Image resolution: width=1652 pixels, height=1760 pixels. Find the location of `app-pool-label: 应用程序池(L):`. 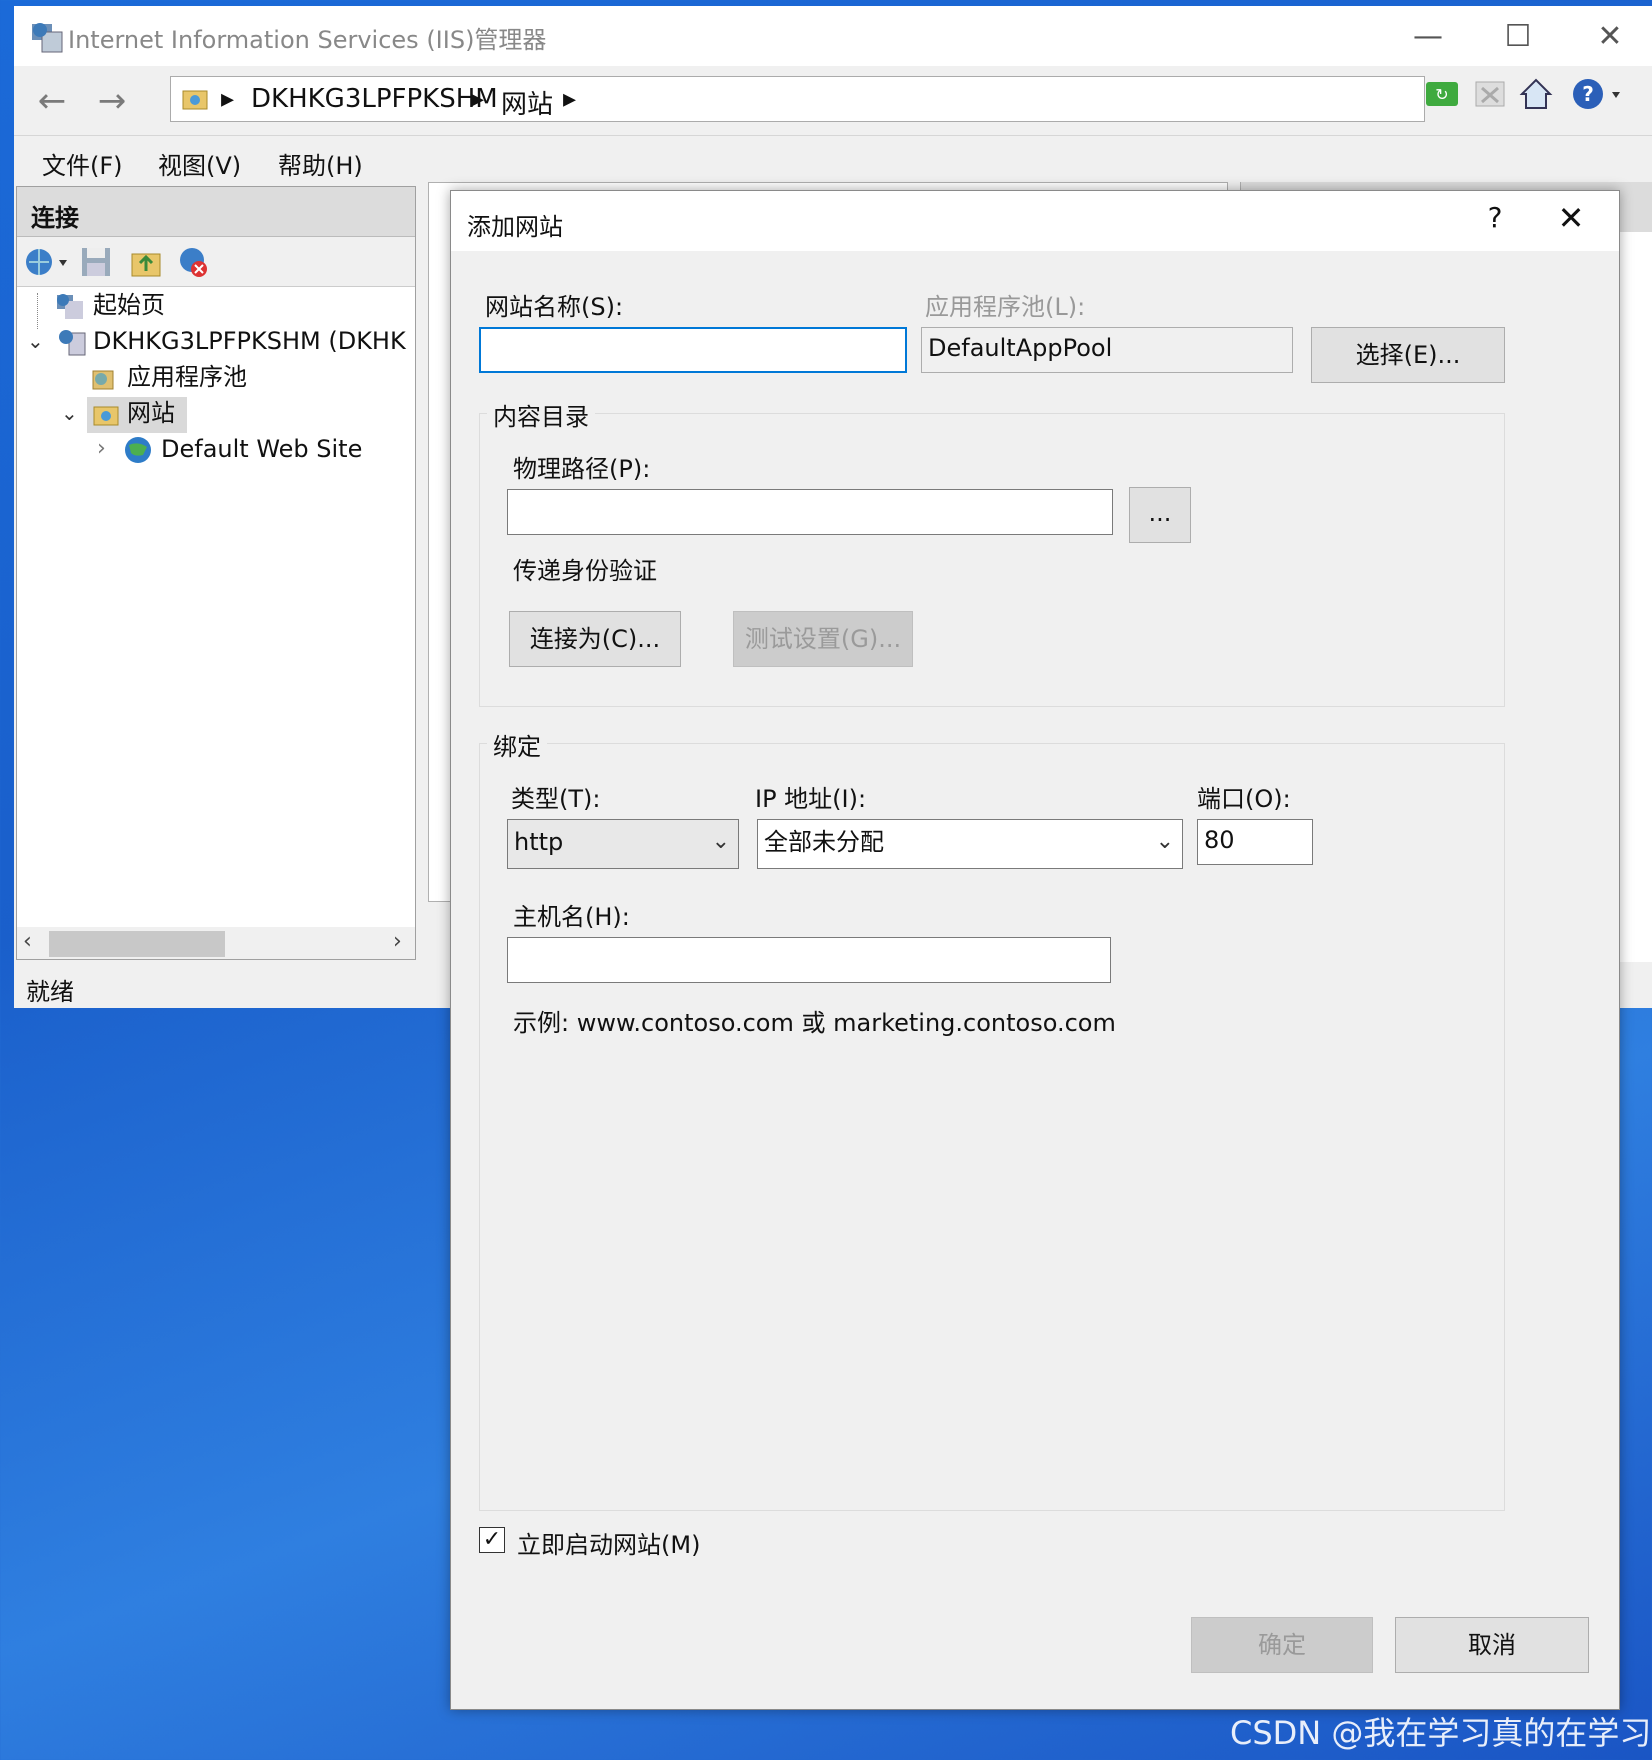

app-pool-label: 应用程序池(L): is located at coordinates (1005, 307).